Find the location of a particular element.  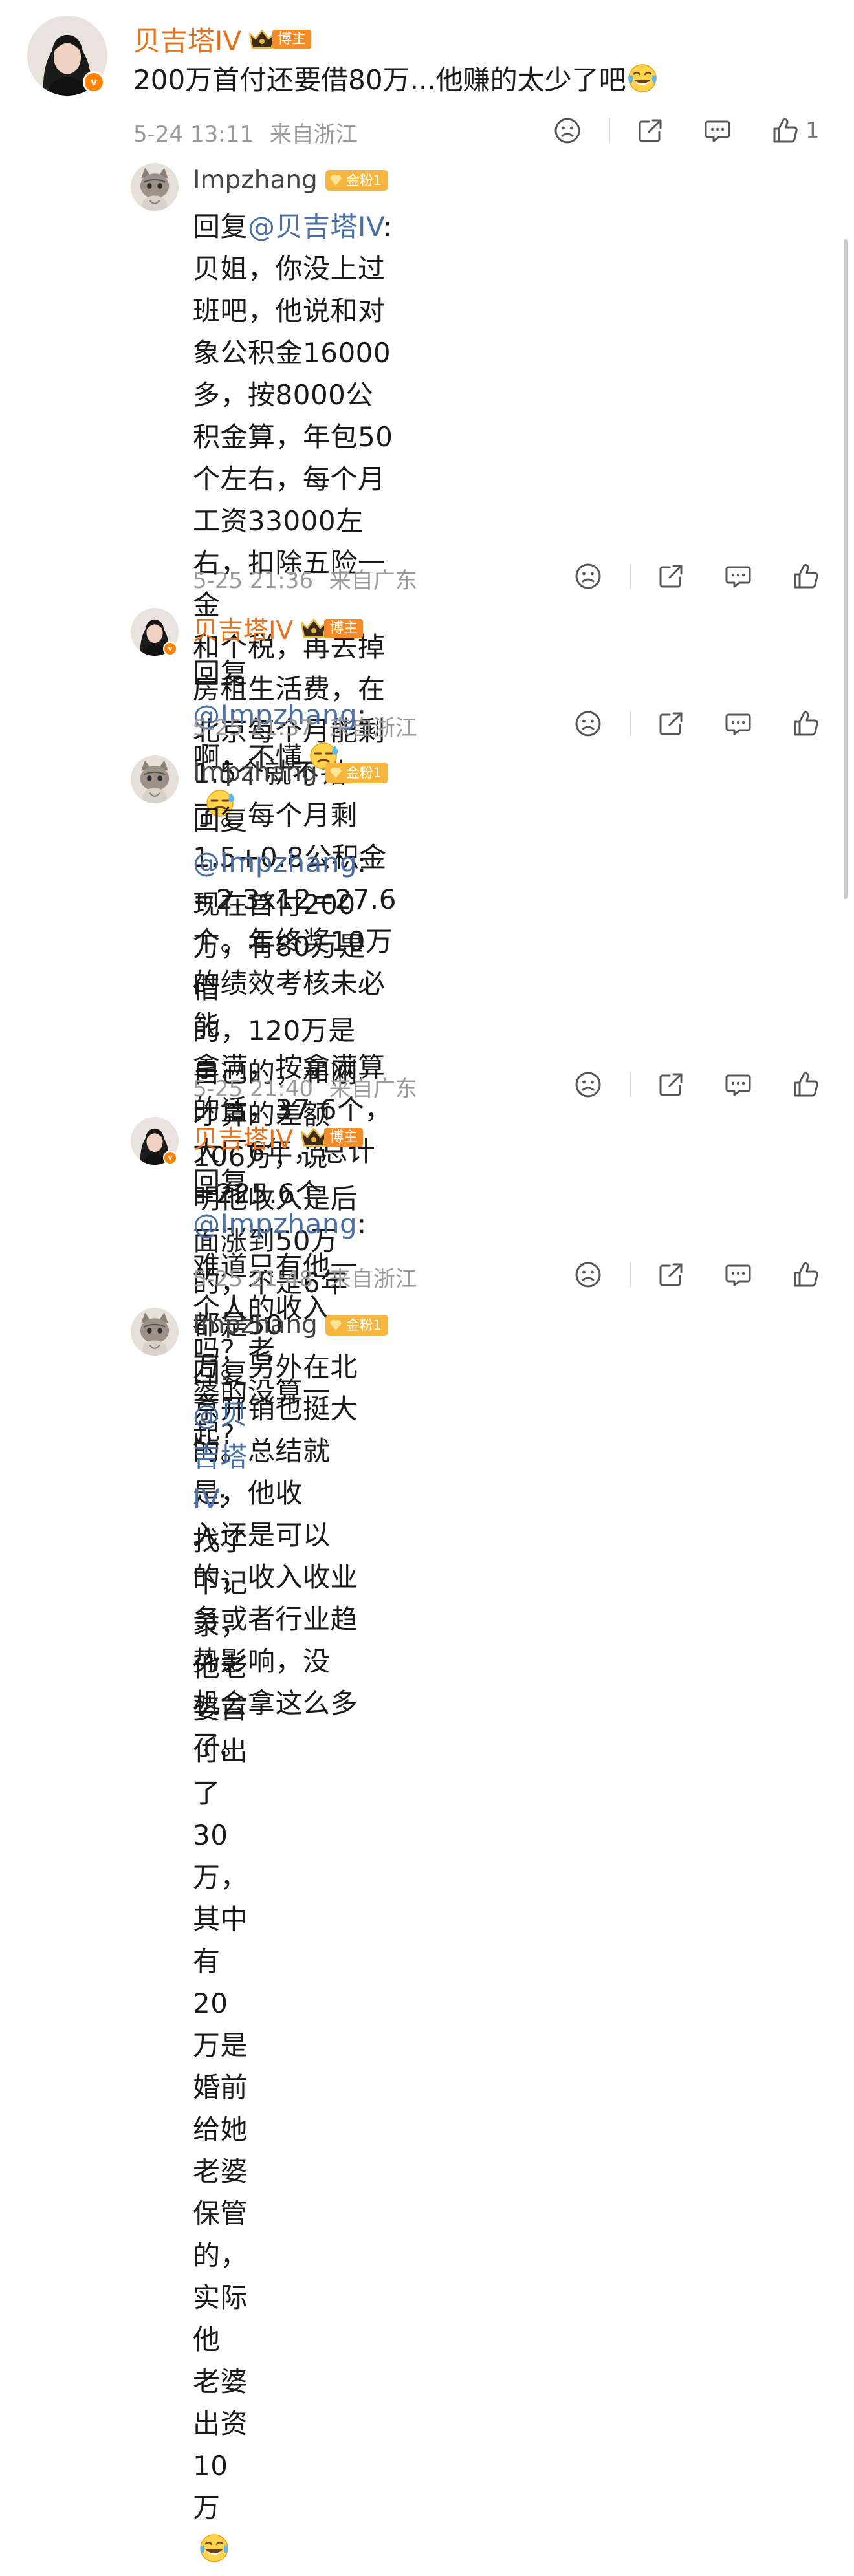

post-text: 200万首付还要借80万...他赚的太少了吧 is located at coordinates (396, 83).